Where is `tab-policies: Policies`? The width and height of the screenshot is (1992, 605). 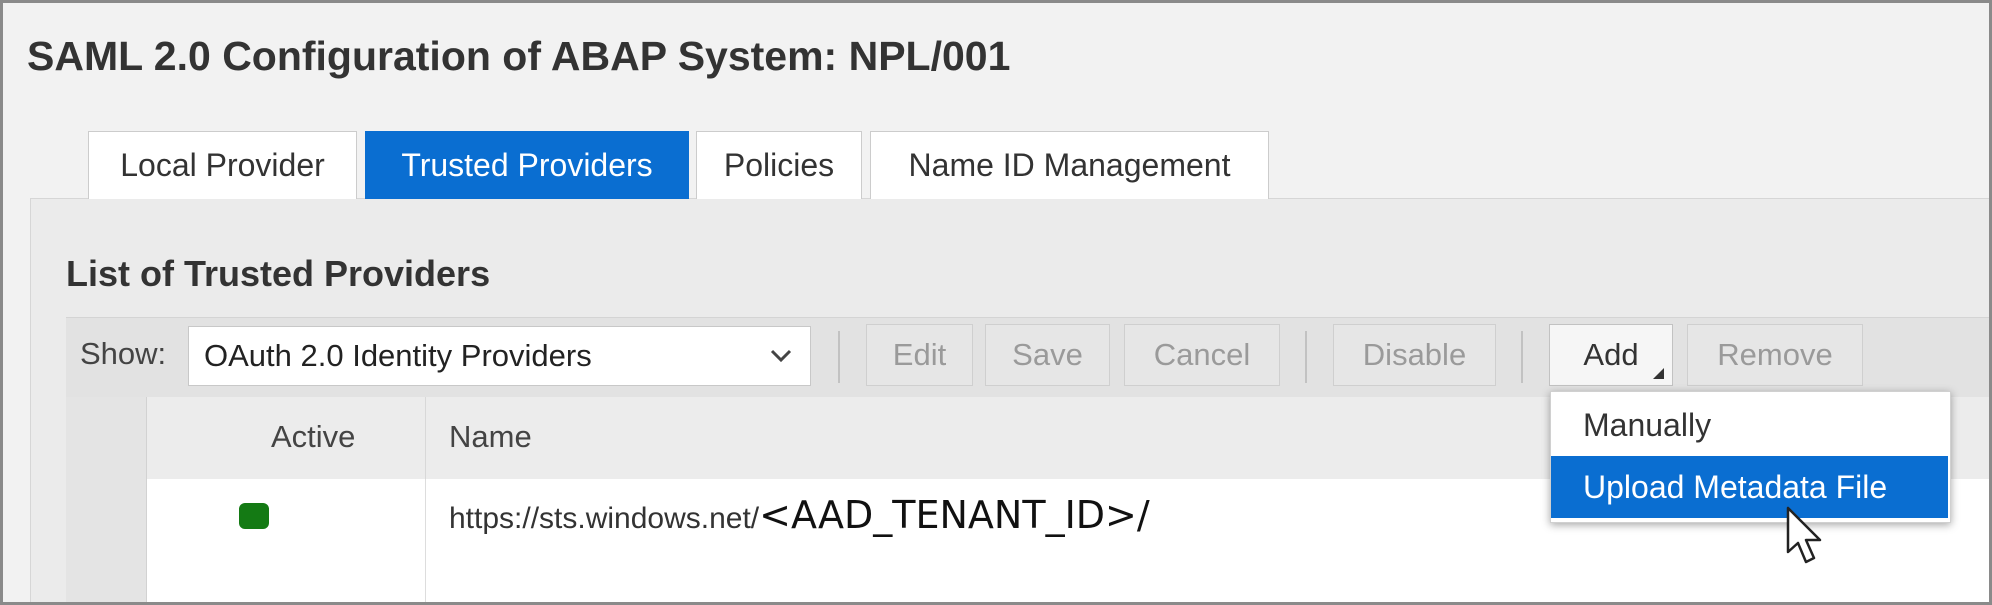 tab-policies: Policies is located at coordinates (779, 165).